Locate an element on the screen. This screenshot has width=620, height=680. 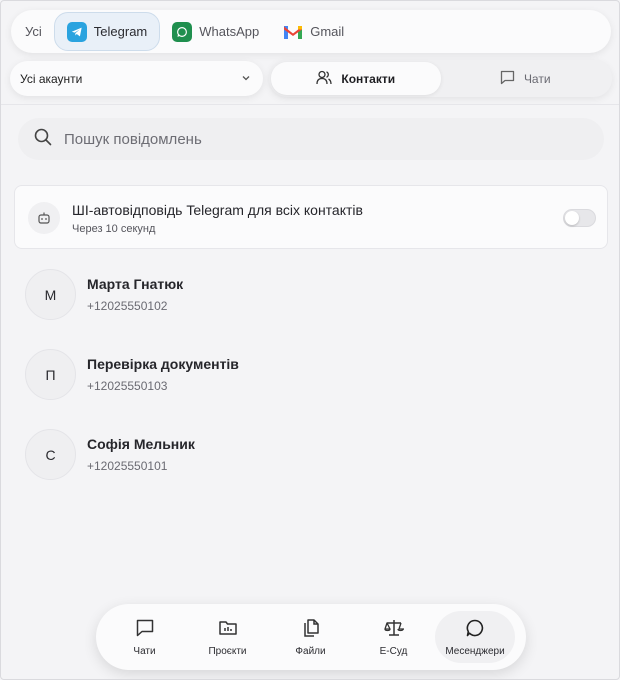
contact-name: Марта Гнатюк is located at coordinates (135, 284).